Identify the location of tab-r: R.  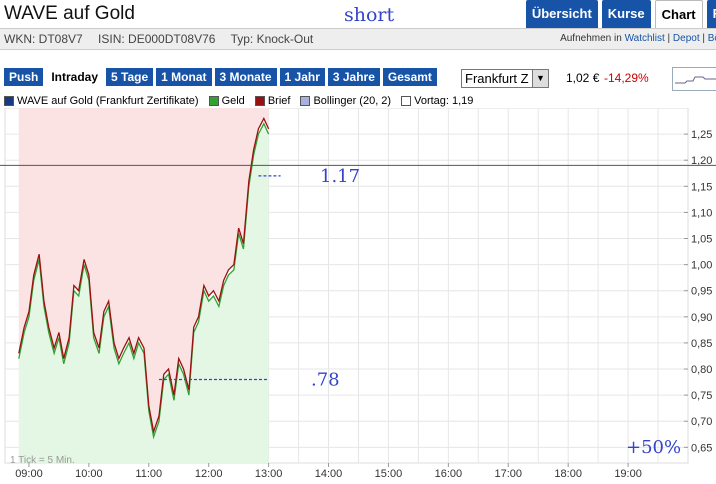
(711, 14).